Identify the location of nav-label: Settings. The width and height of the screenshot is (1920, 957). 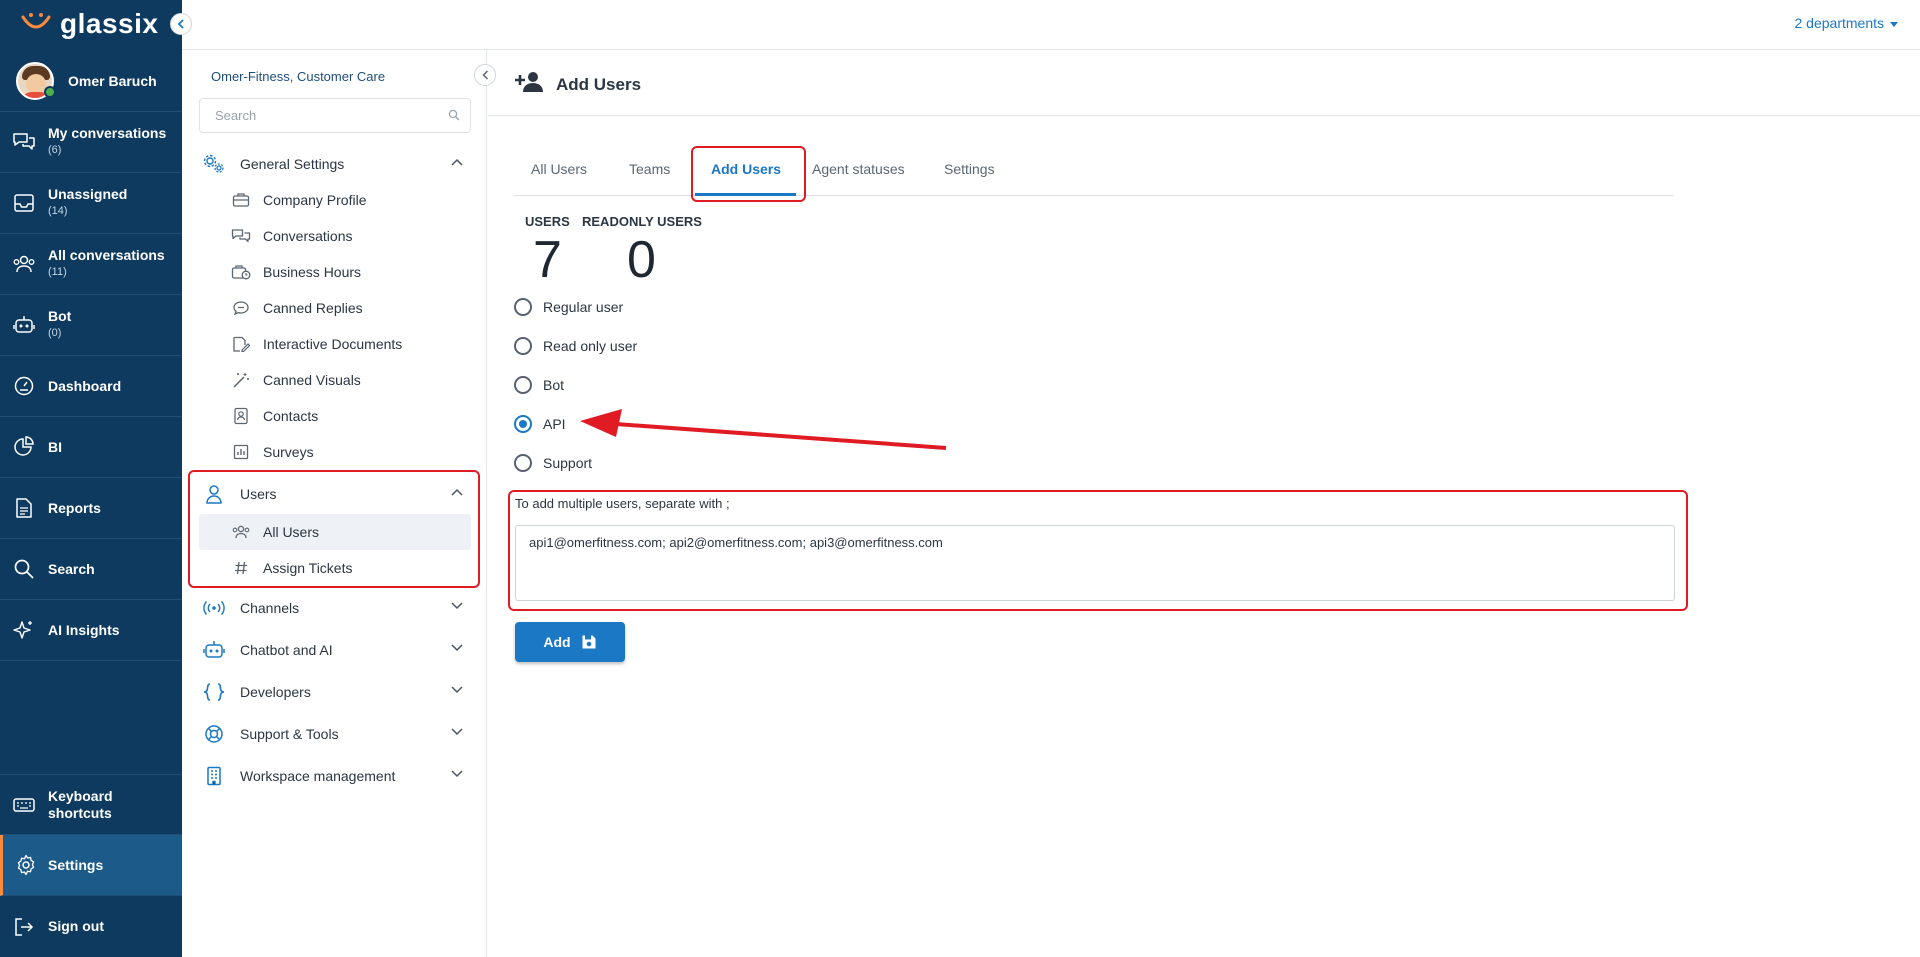
(76, 864).